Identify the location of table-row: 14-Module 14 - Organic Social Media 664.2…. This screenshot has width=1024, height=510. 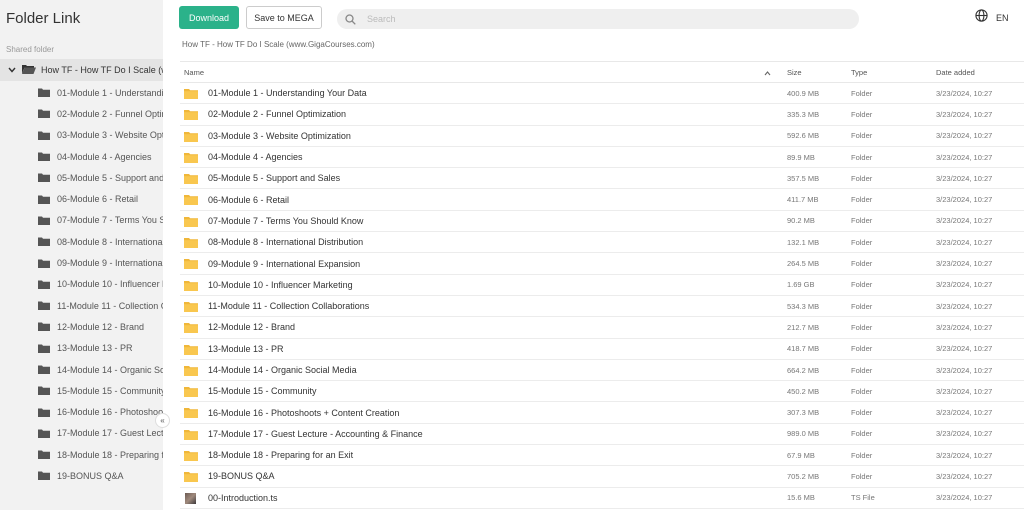
(602, 371).